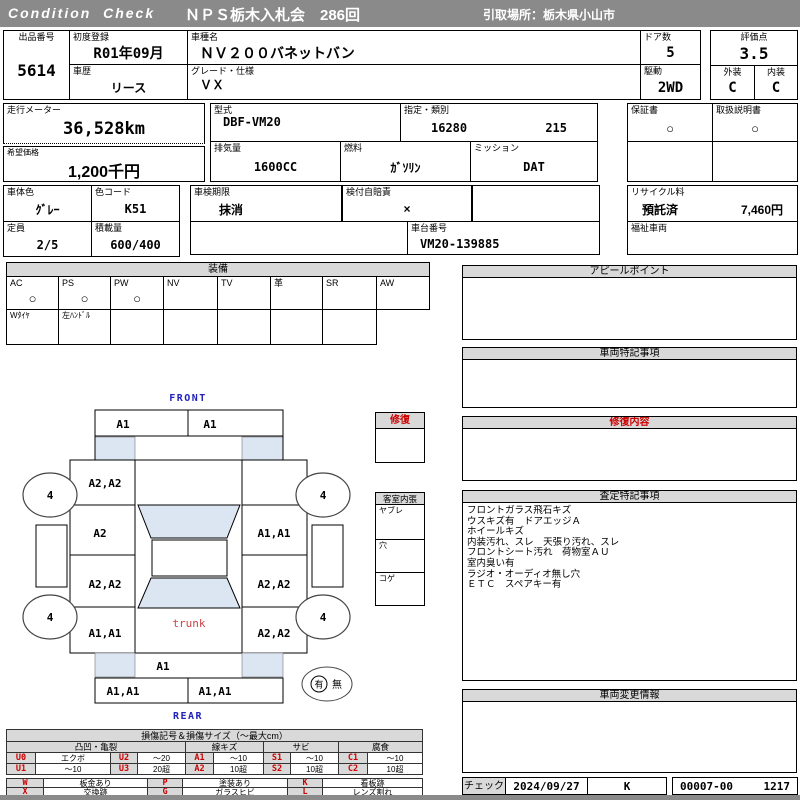 The width and height of the screenshot is (800, 800). What do you see at coordinates (244, 293) in the screenshot?
I see `equip-cell-tv: TV` at bounding box center [244, 293].